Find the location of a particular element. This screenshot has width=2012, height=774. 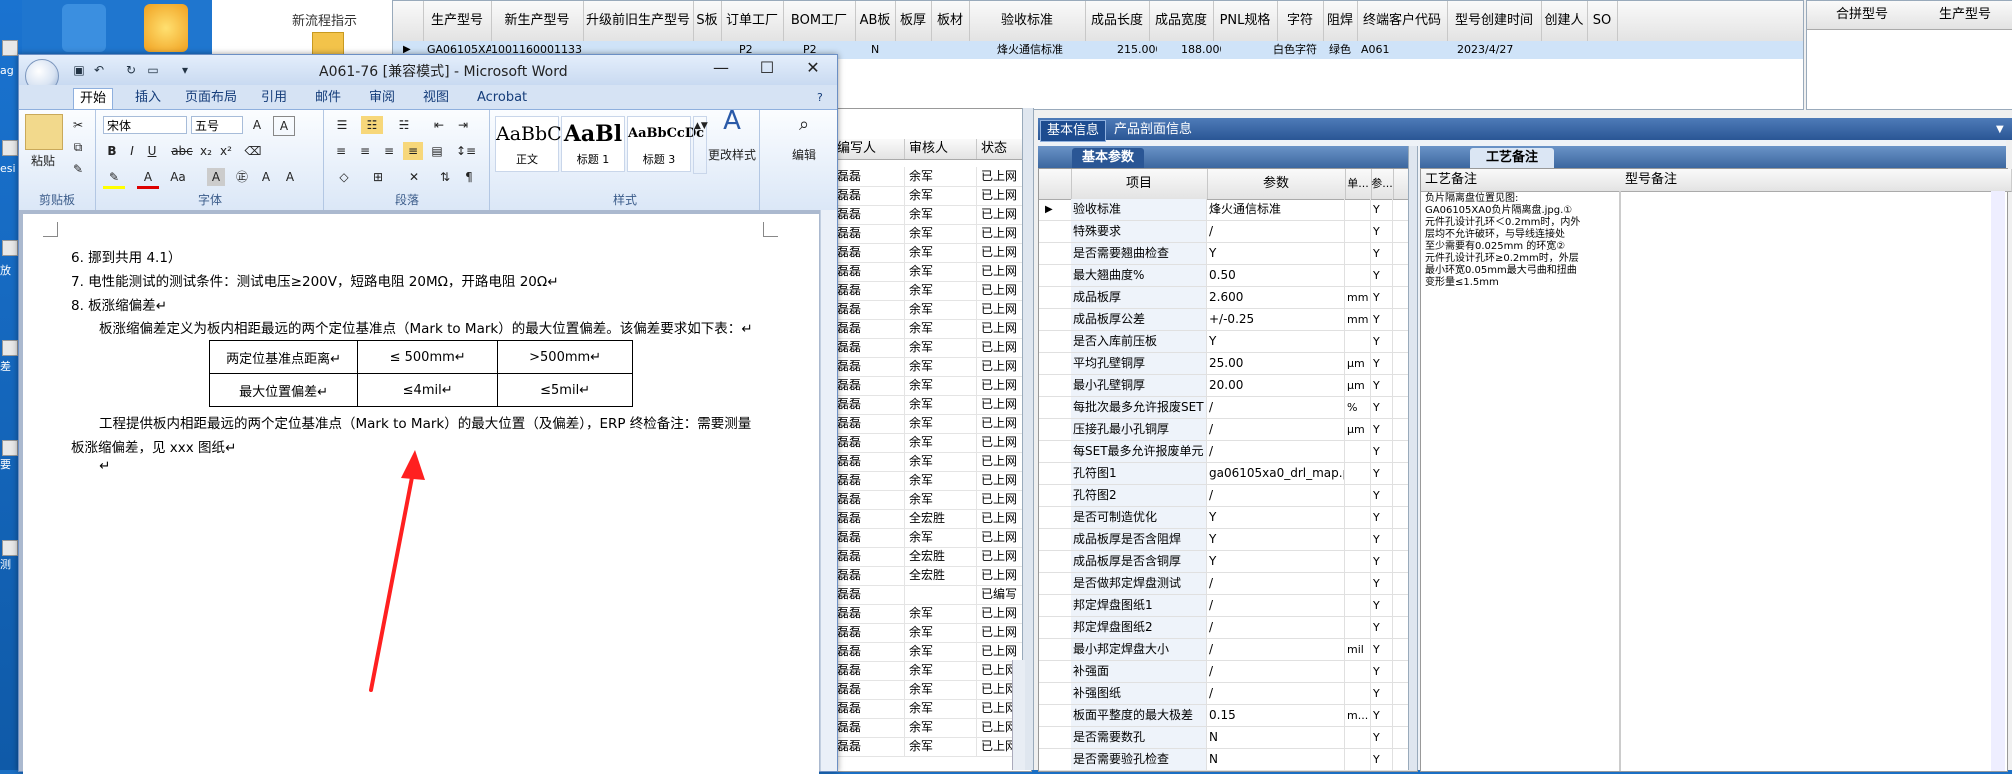

bold-icon: B is located at coordinates (112, 151).